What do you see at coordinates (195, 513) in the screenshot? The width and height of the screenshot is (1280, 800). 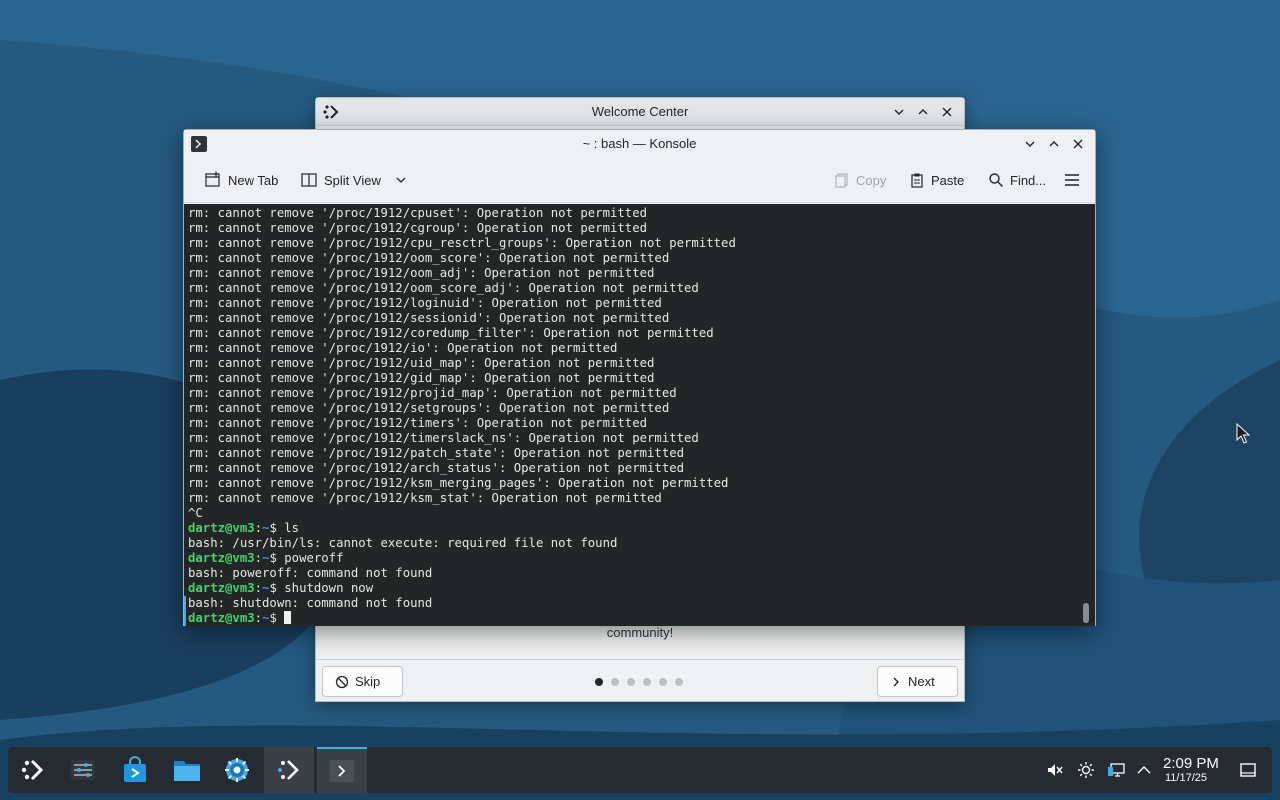 I see `terminal-line: ^C` at bounding box center [195, 513].